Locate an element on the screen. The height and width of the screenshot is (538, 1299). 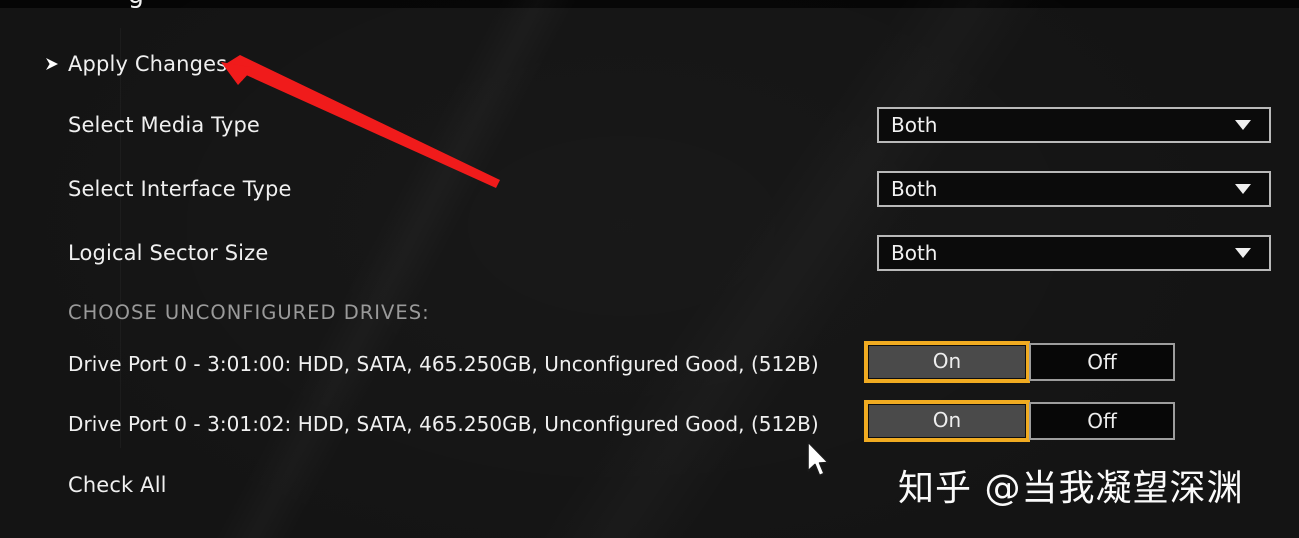
dropdown-logical-sector-size: Both is located at coordinates (1074, 253).